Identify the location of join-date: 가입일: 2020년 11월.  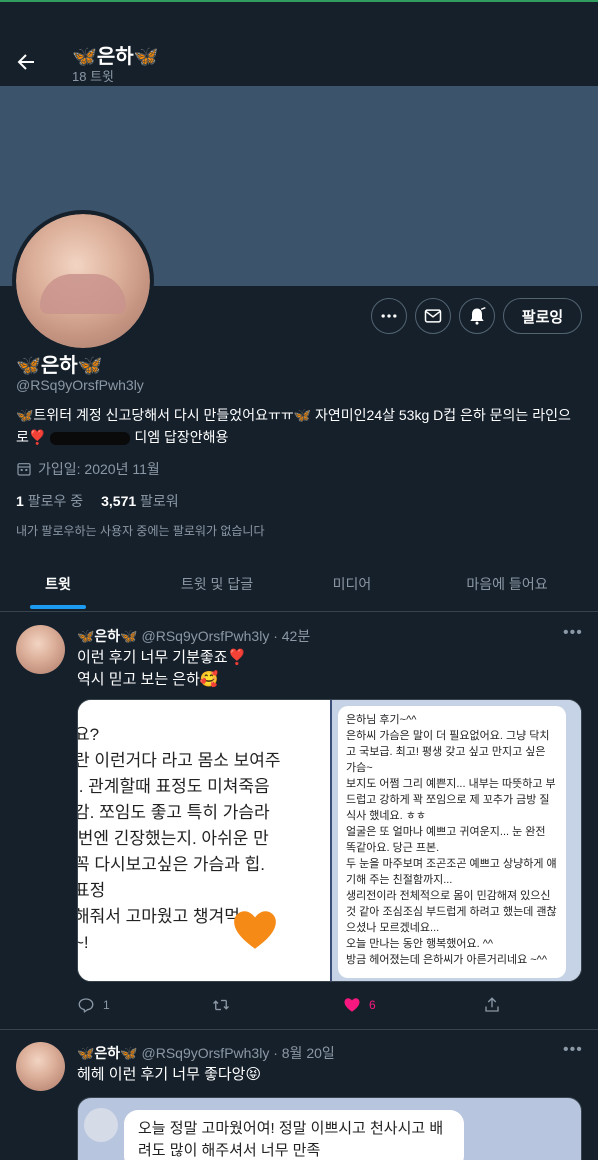
(88, 469).